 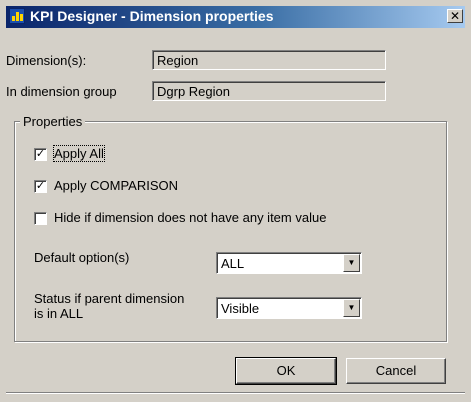 I want to click on default-options-dropdown-button: ▼, so click(x=351, y=263).